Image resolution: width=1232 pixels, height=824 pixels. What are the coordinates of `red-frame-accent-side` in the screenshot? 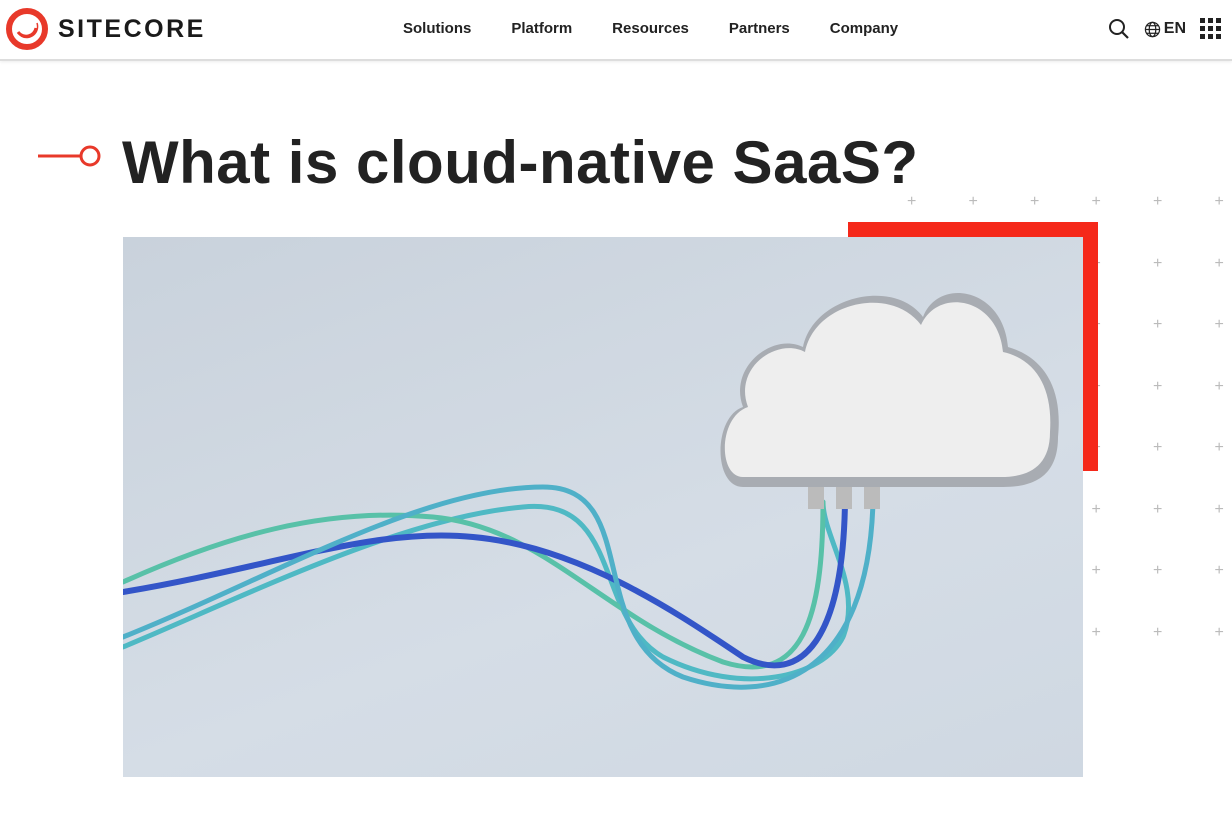 It's located at (1090, 346).